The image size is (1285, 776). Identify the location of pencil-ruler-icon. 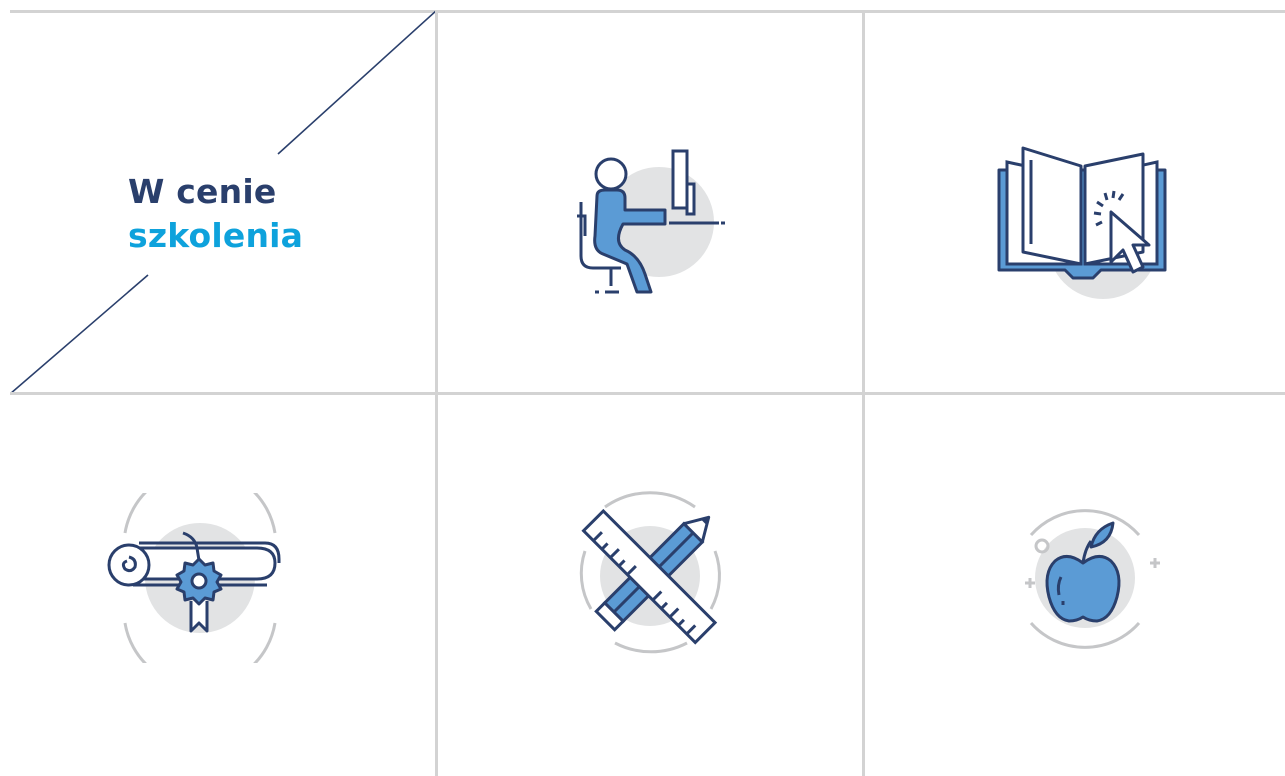
(650, 572).